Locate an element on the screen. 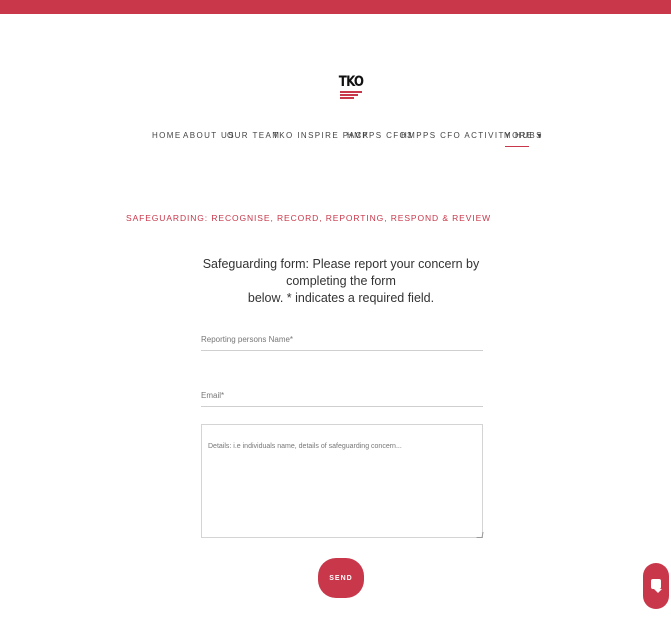 The height and width of the screenshot is (621, 671). details-textarea is located at coordinates (342, 481).